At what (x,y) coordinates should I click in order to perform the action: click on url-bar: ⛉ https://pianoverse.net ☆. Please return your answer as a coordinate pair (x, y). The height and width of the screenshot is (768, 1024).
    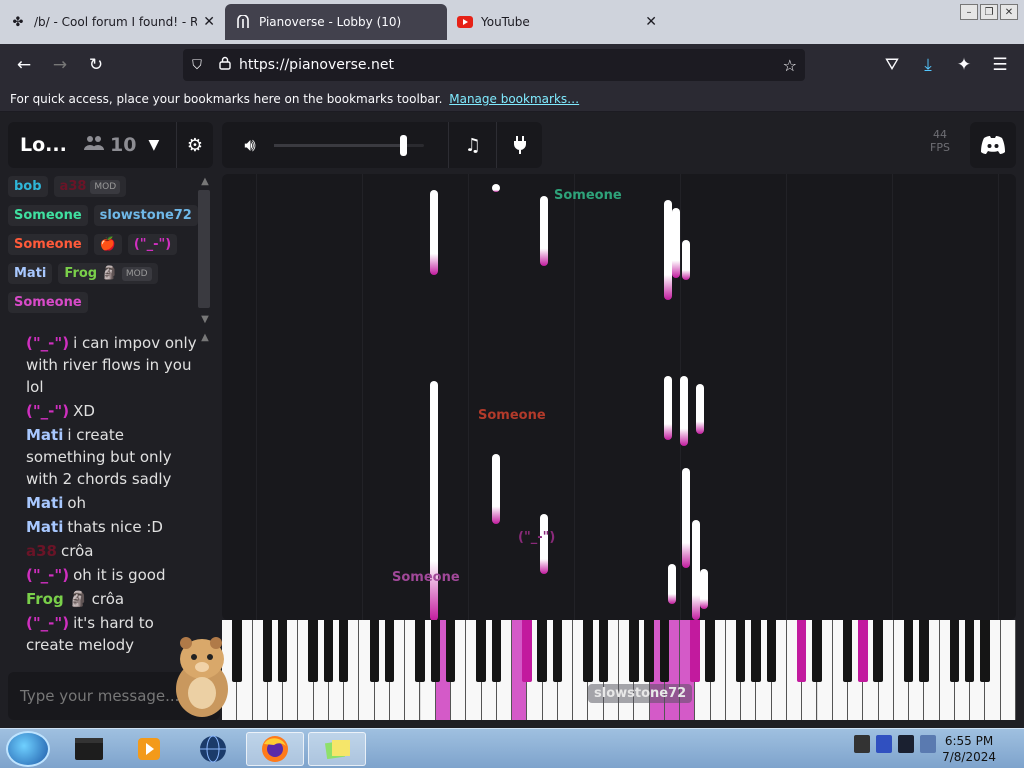
    Looking at the image, I should click on (494, 65).